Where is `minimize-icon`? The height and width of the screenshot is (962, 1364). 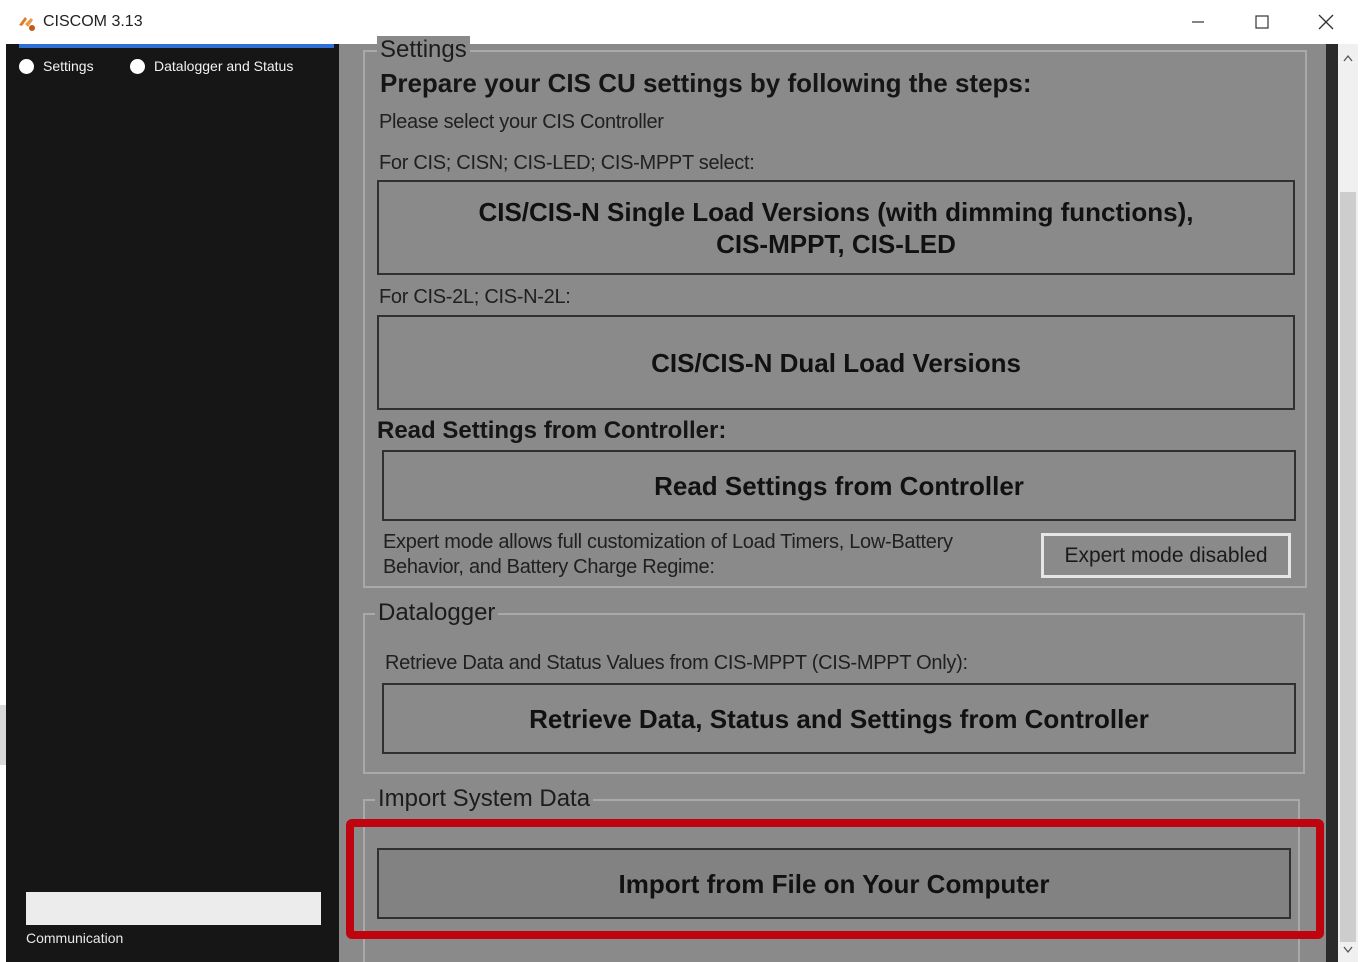
minimize-icon is located at coordinates (1198, 22).